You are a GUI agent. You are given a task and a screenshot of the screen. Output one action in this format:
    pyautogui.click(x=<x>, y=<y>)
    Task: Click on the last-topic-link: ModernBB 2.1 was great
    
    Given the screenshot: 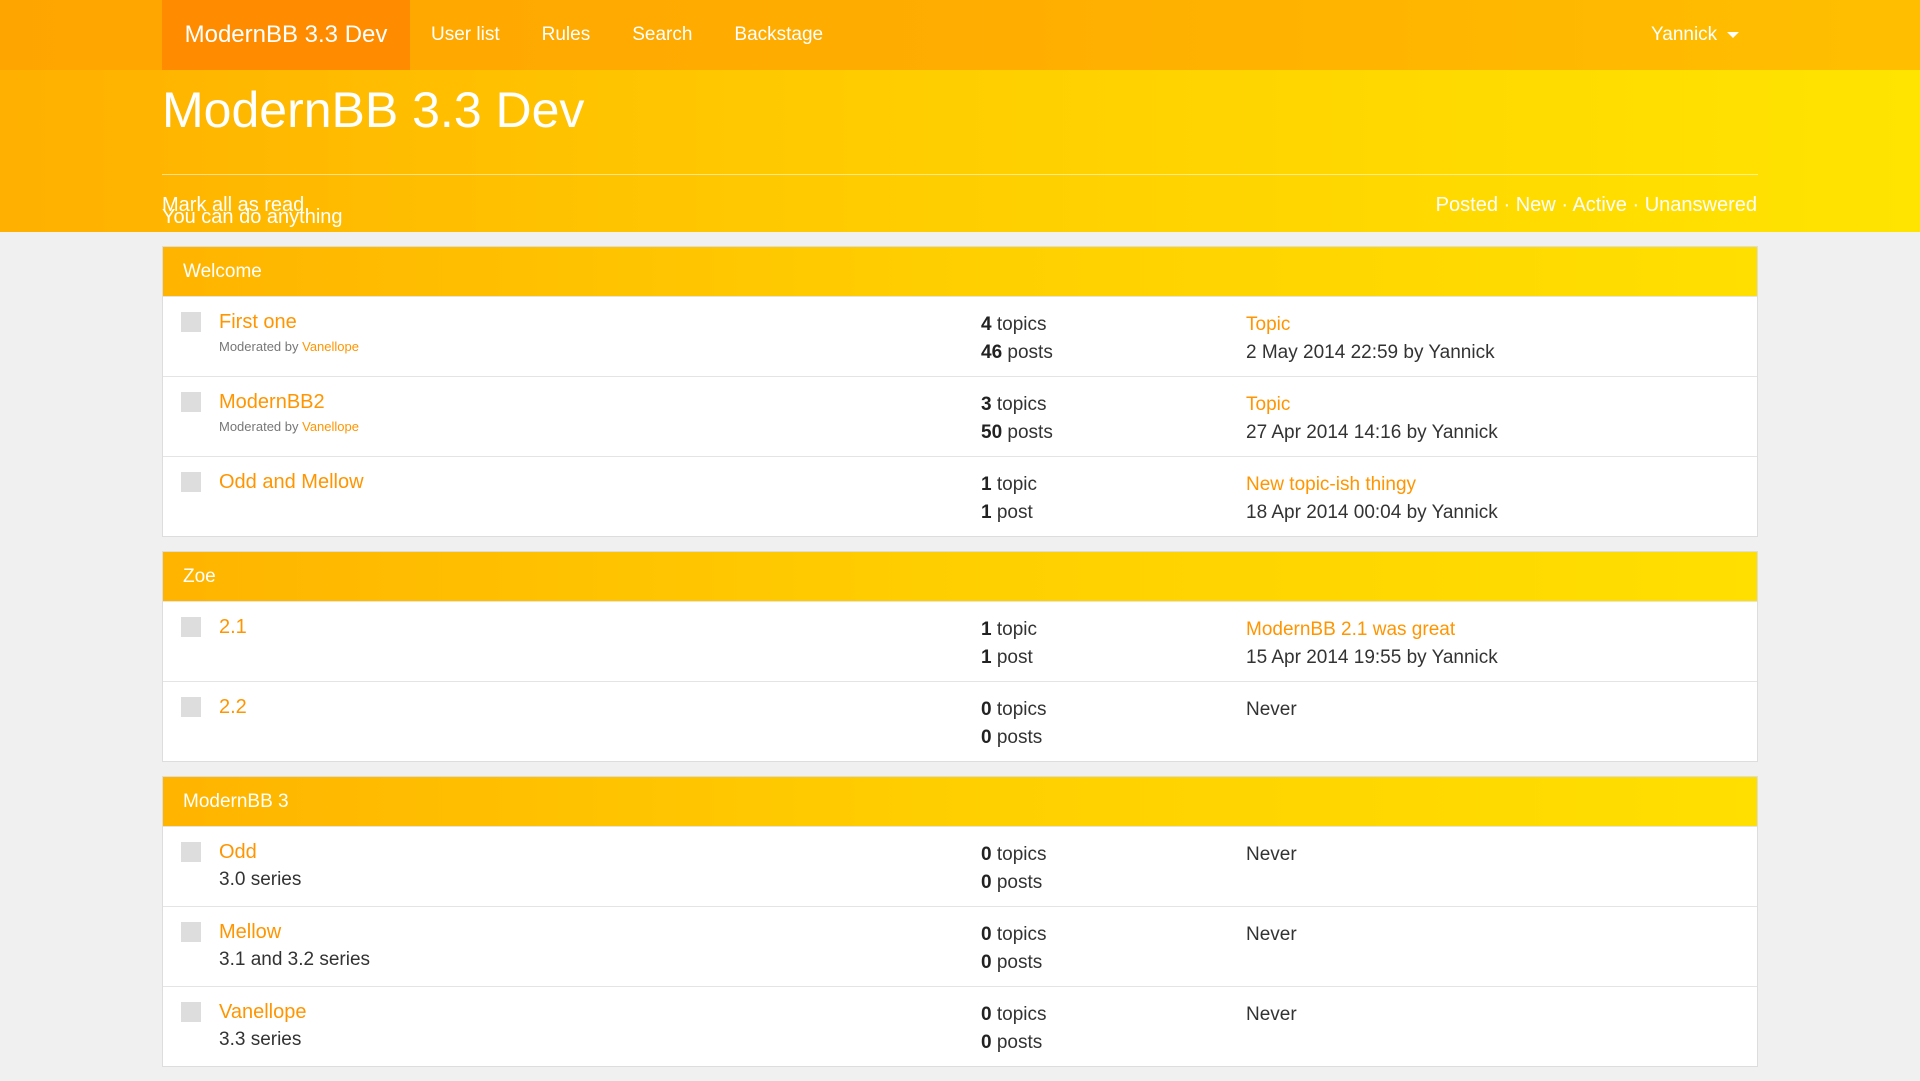 What is the action you would take?
    pyautogui.click(x=1350, y=629)
    